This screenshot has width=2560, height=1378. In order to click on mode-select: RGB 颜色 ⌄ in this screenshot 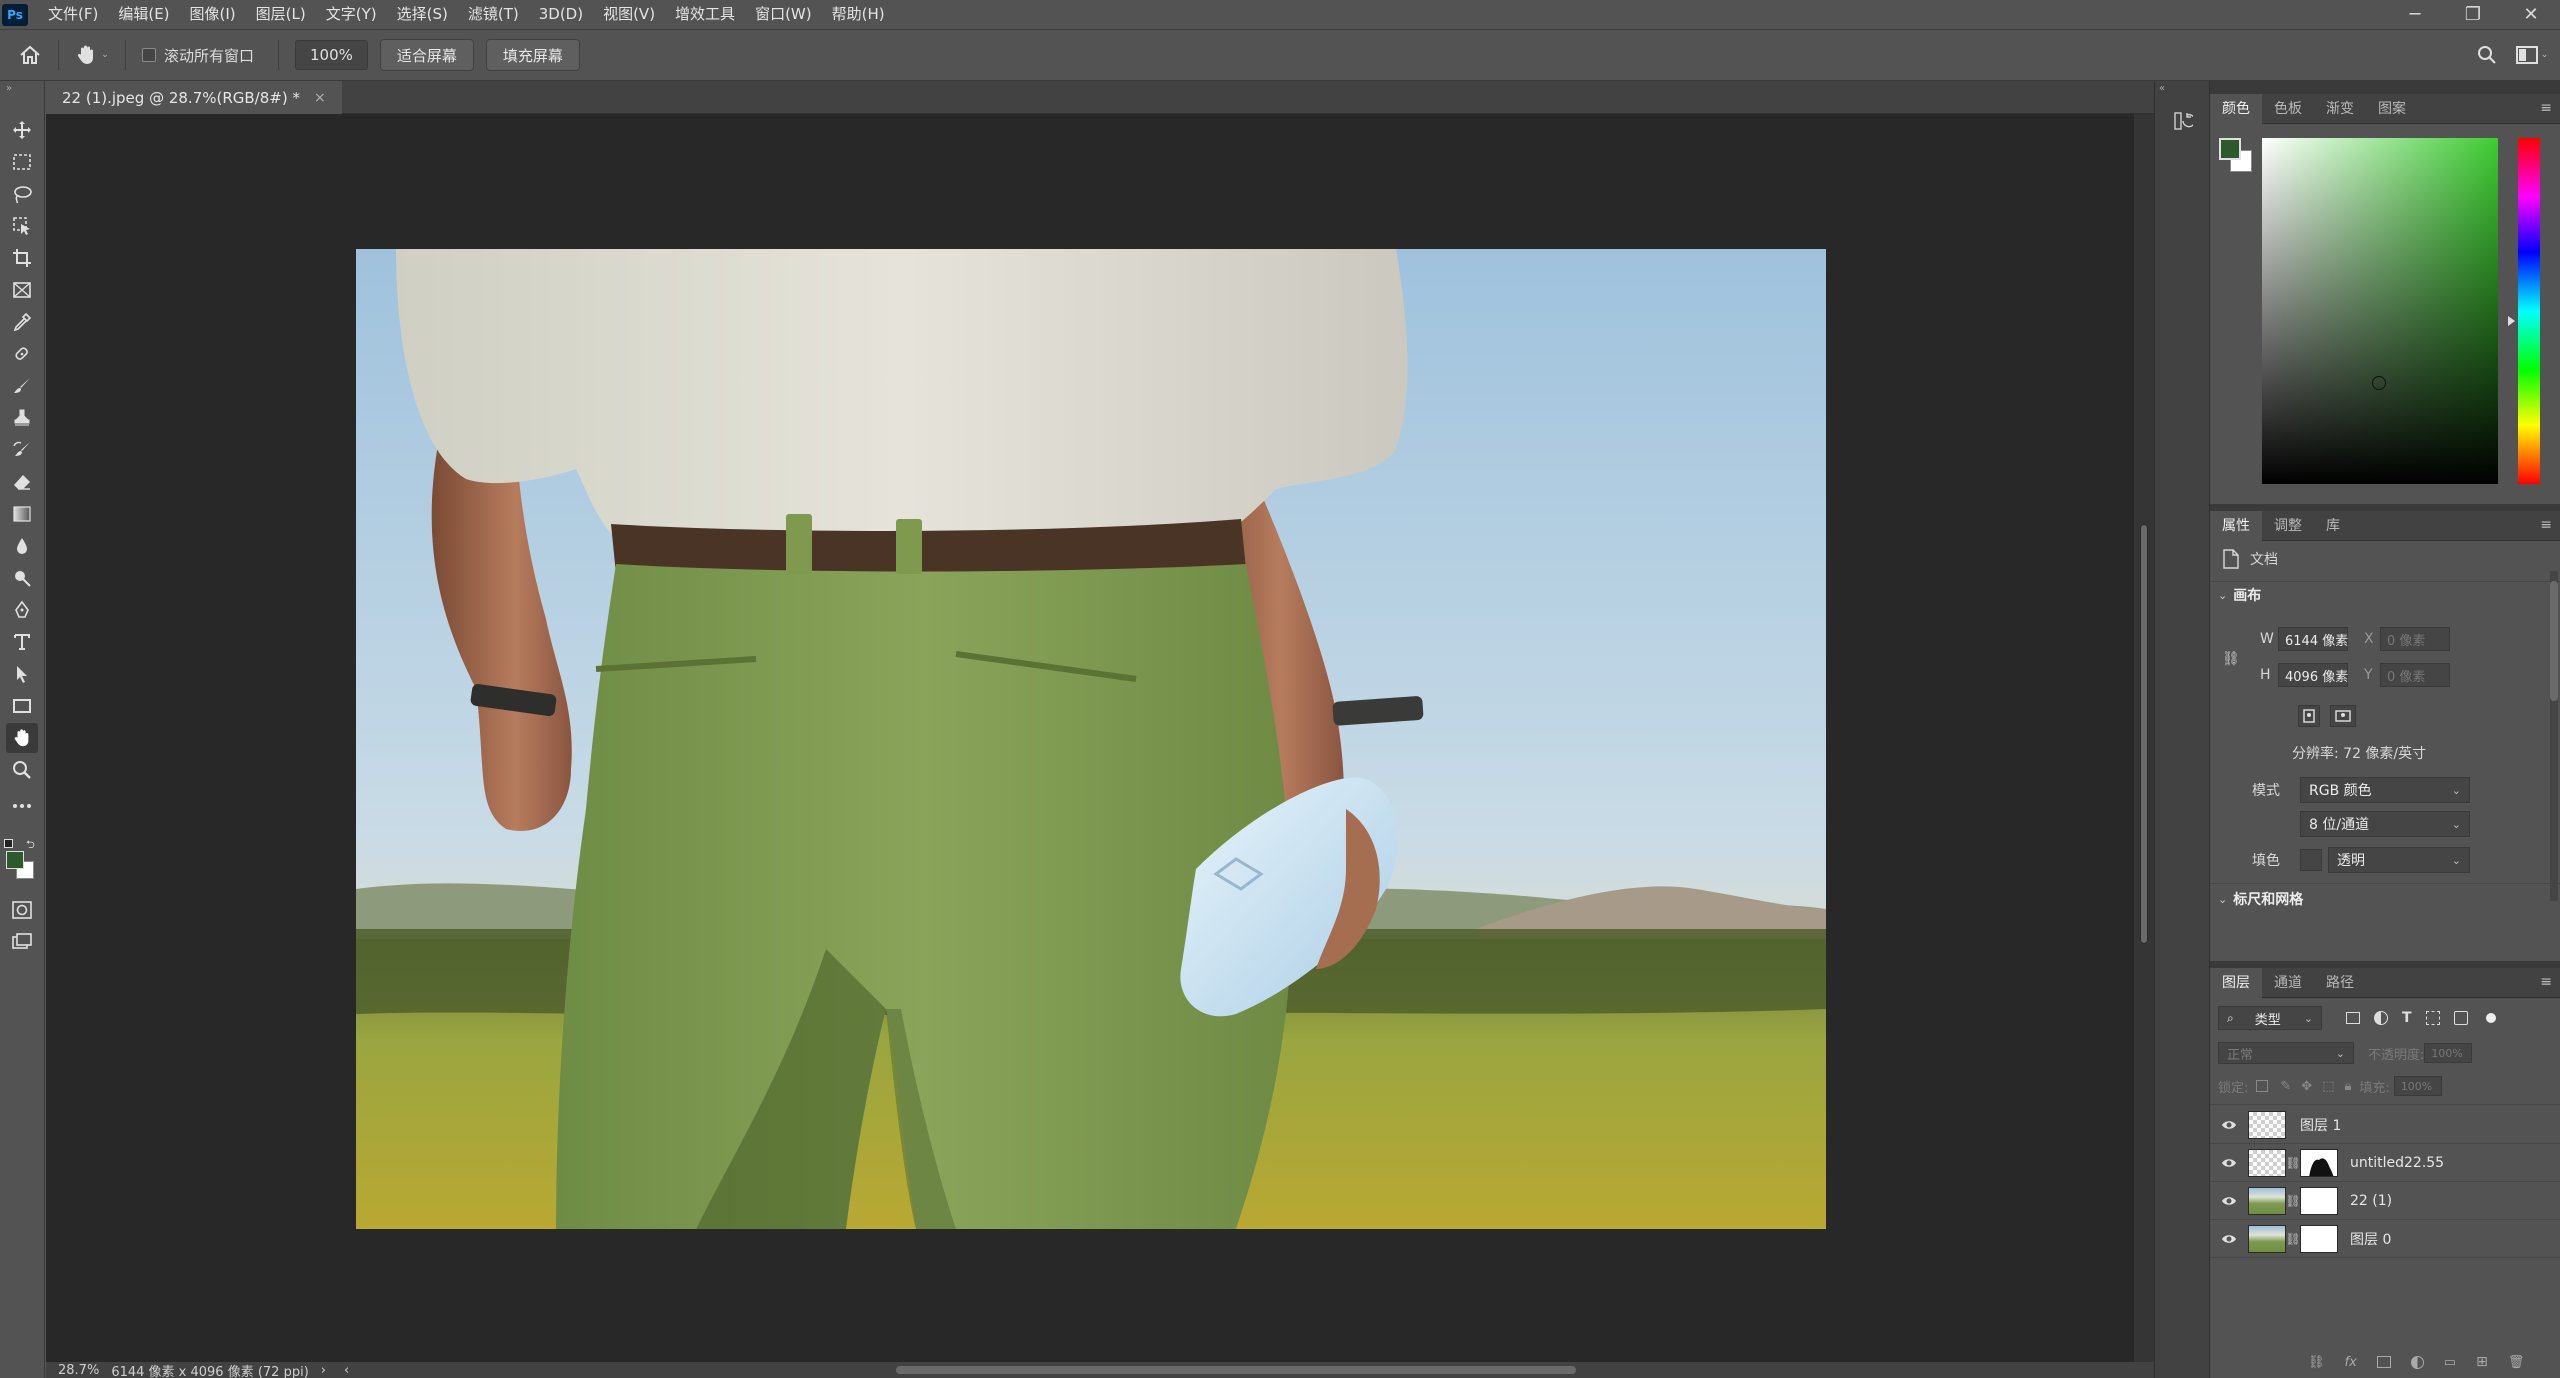, I will do `click(2385, 790)`.